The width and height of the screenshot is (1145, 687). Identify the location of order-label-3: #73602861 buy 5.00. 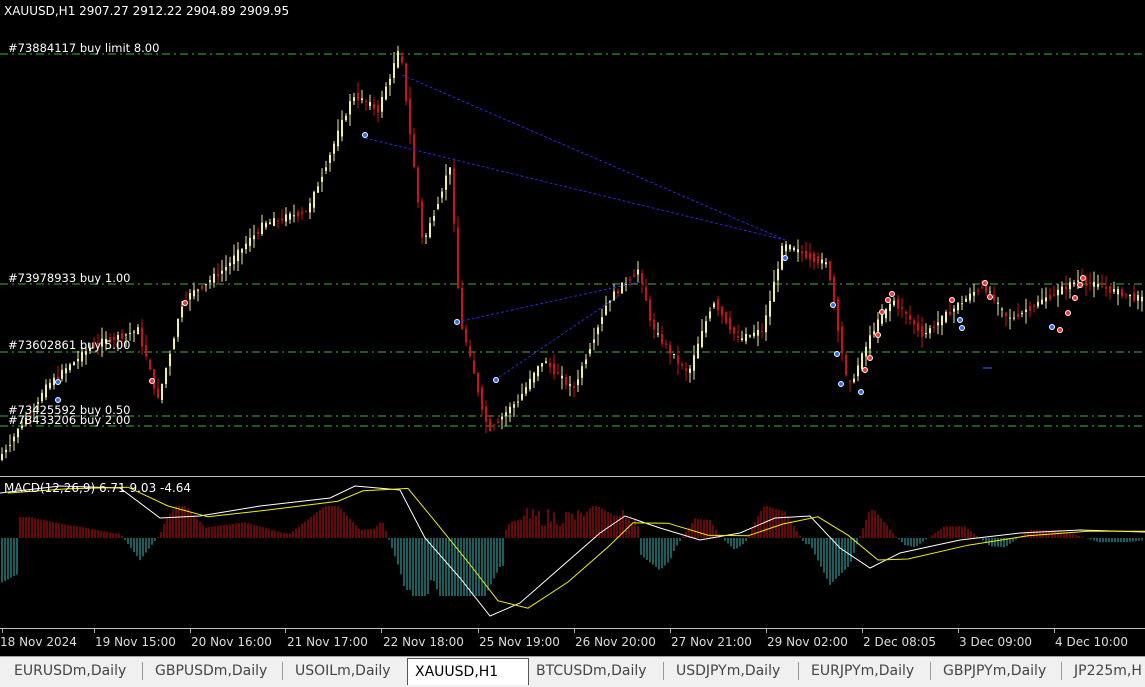
(69, 345).